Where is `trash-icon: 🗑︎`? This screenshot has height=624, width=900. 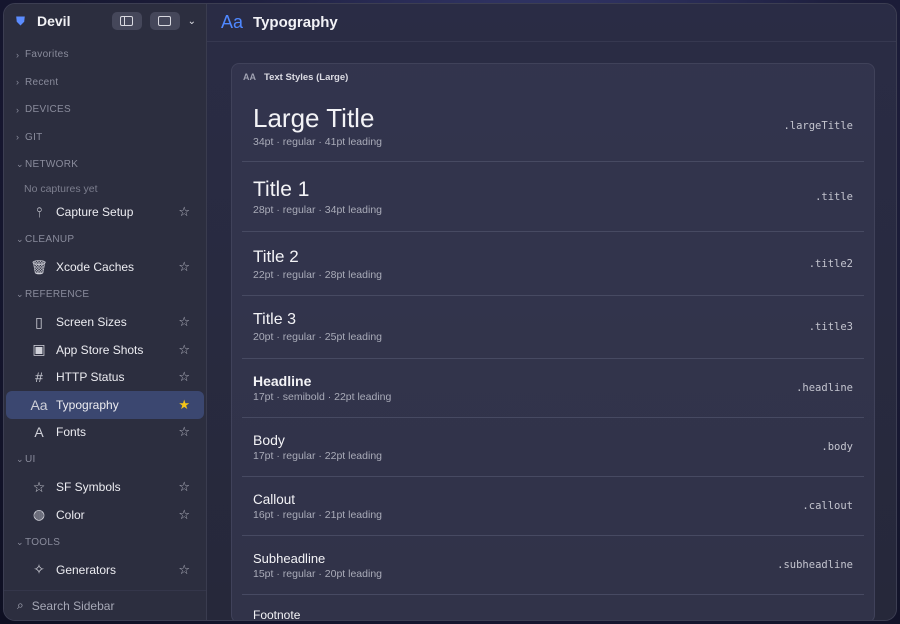 trash-icon: 🗑︎ is located at coordinates (39, 266).